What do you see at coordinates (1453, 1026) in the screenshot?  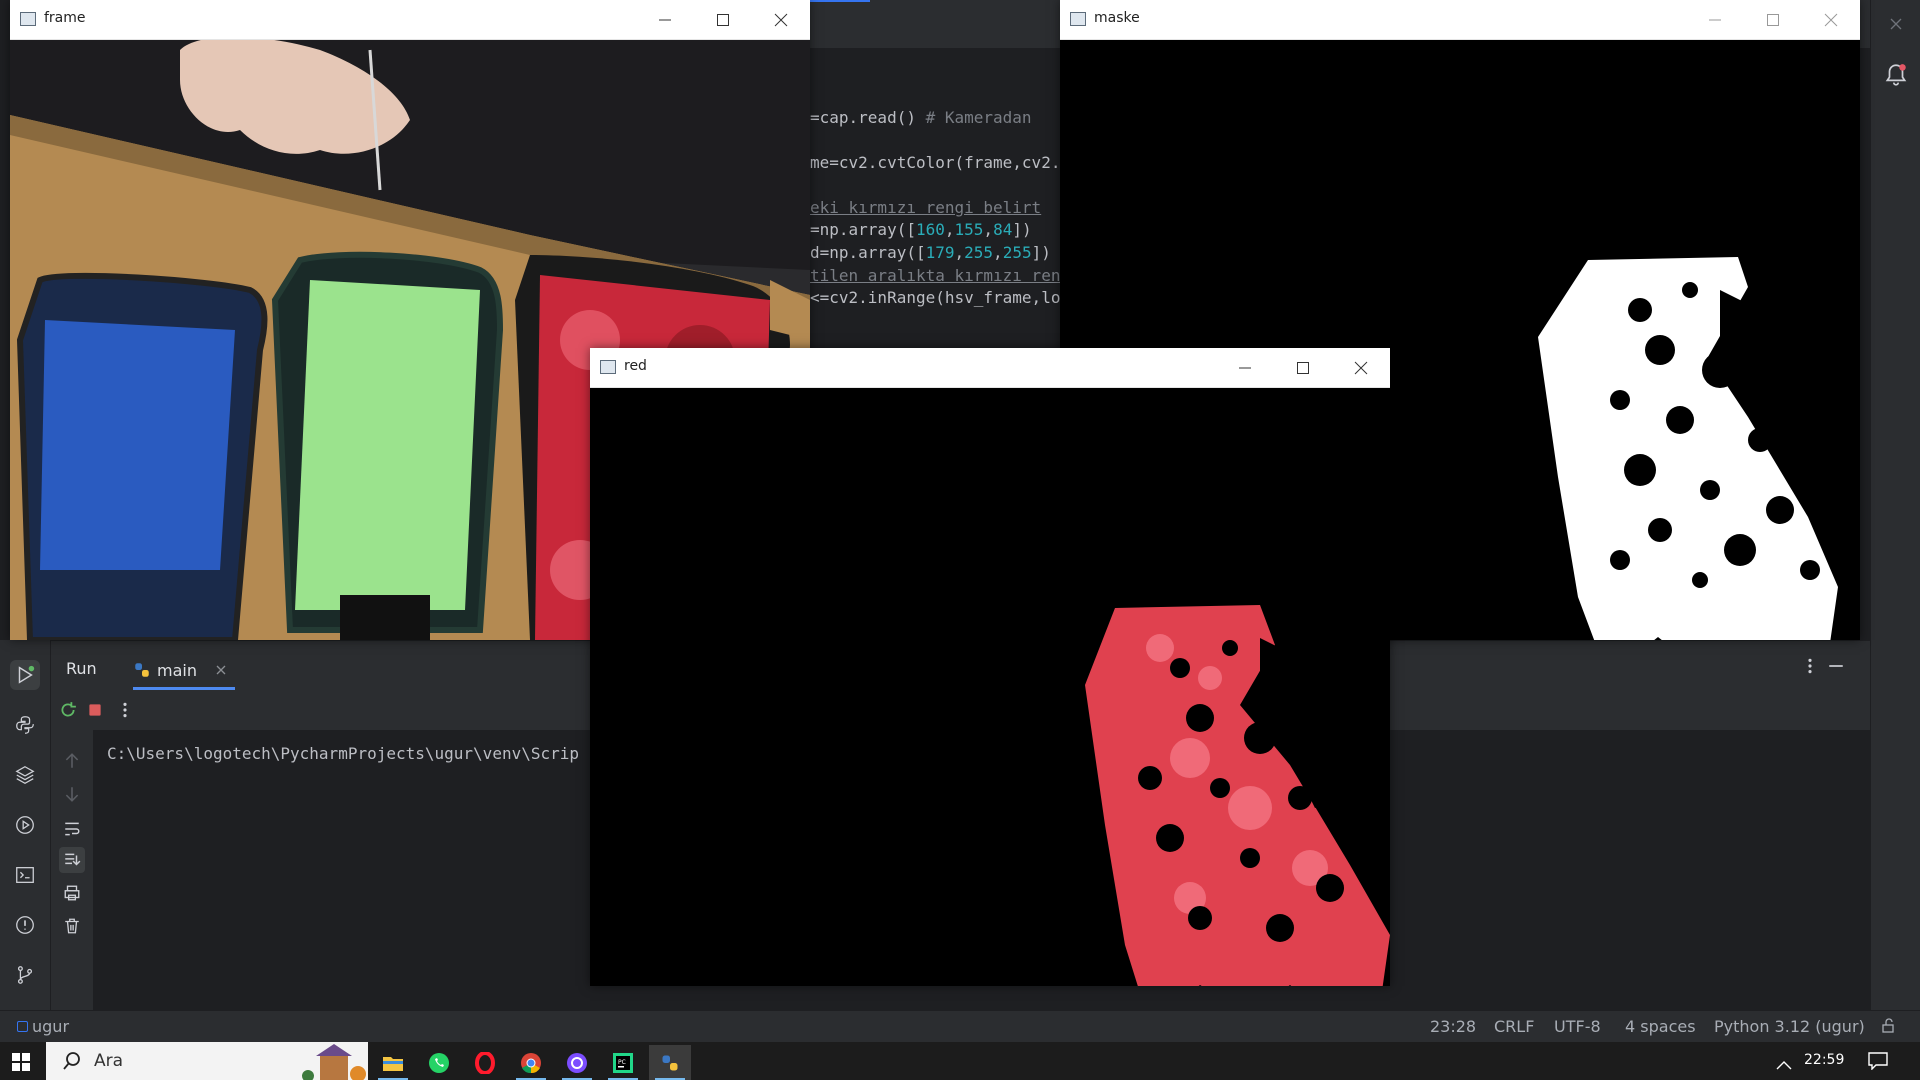 I see `cursor-position: 23:28` at bounding box center [1453, 1026].